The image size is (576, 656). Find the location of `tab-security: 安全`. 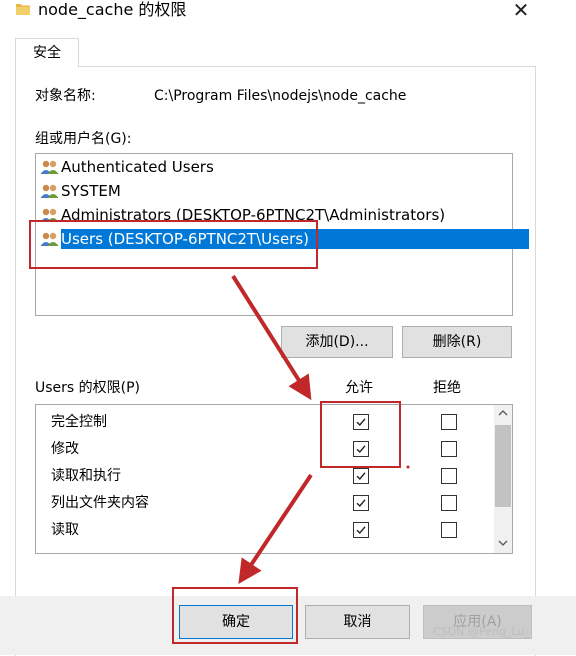

tab-security: 安全 is located at coordinates (47, 52).